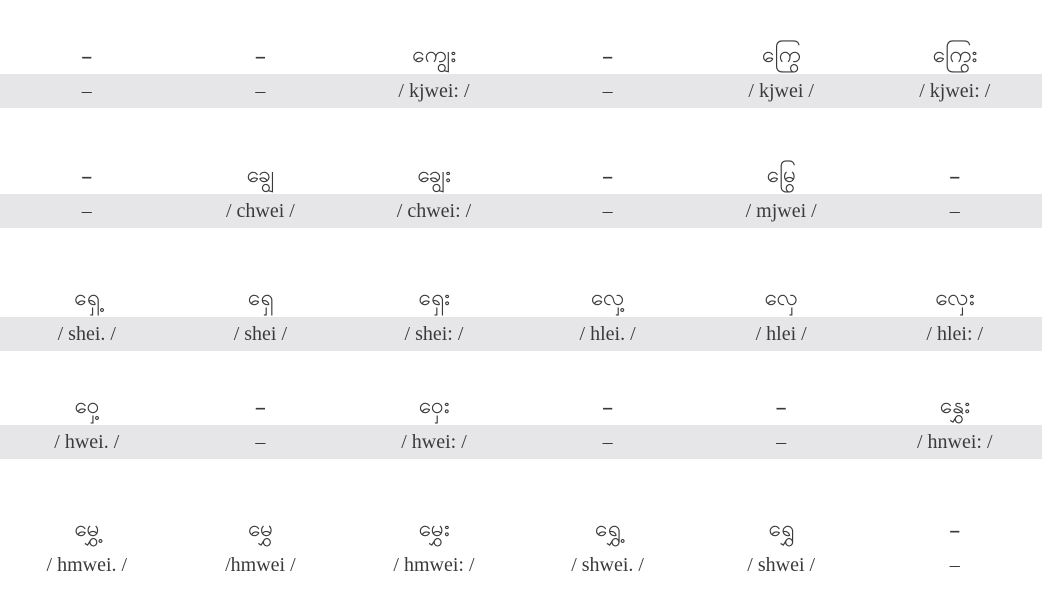  I want to click on burmese-row: ရှေ့ ရှေ ရှေး လှေ့ လှေ လှေး, so click(521, 300).